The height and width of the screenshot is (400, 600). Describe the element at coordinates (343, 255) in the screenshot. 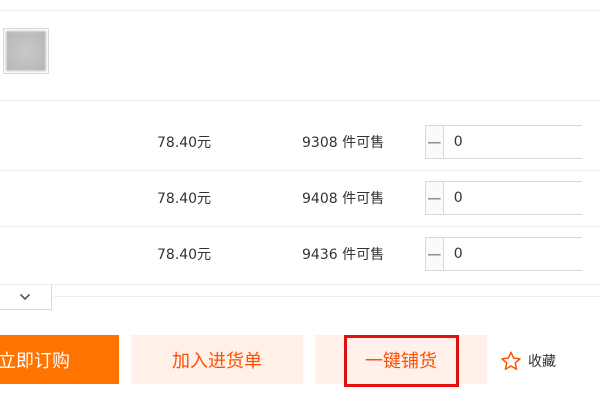

I see `sku-stock: 9436 件可售` at that location.